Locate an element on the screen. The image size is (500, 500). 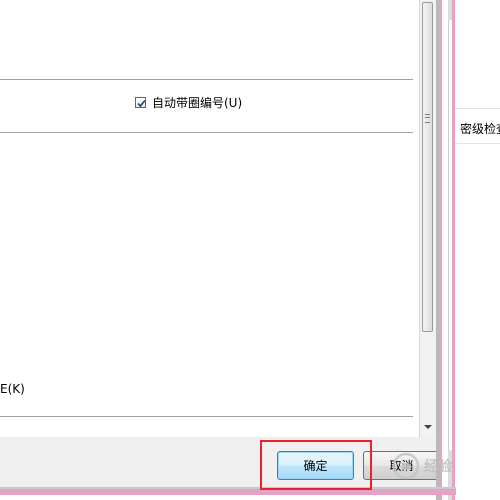
scrollbar-grip-icon is located at coordinates (427, 118).